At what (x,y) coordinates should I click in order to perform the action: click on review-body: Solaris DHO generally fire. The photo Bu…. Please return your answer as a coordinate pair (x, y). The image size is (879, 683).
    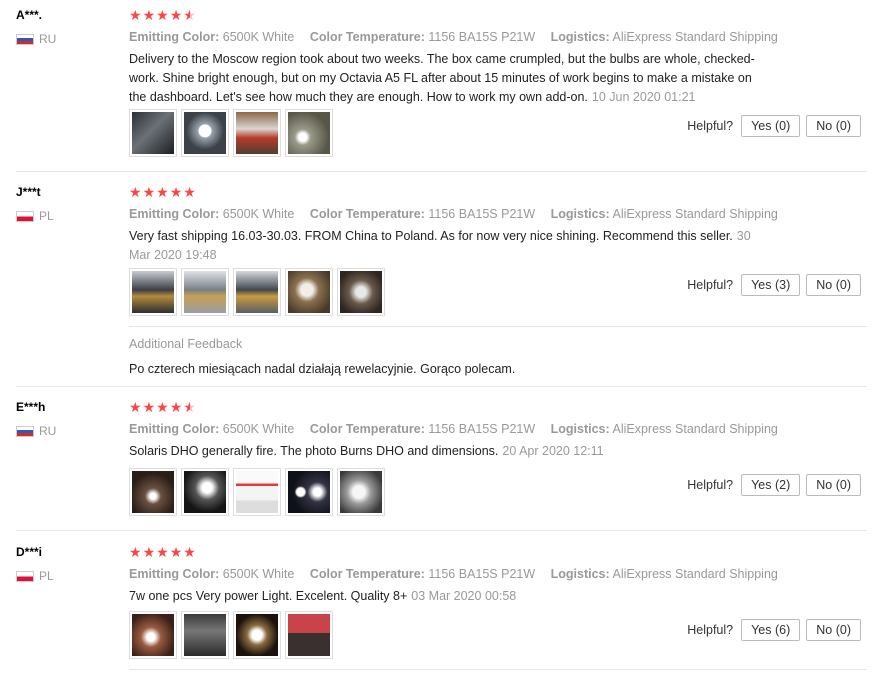
    Looking at the image, I should click on (314, 451).